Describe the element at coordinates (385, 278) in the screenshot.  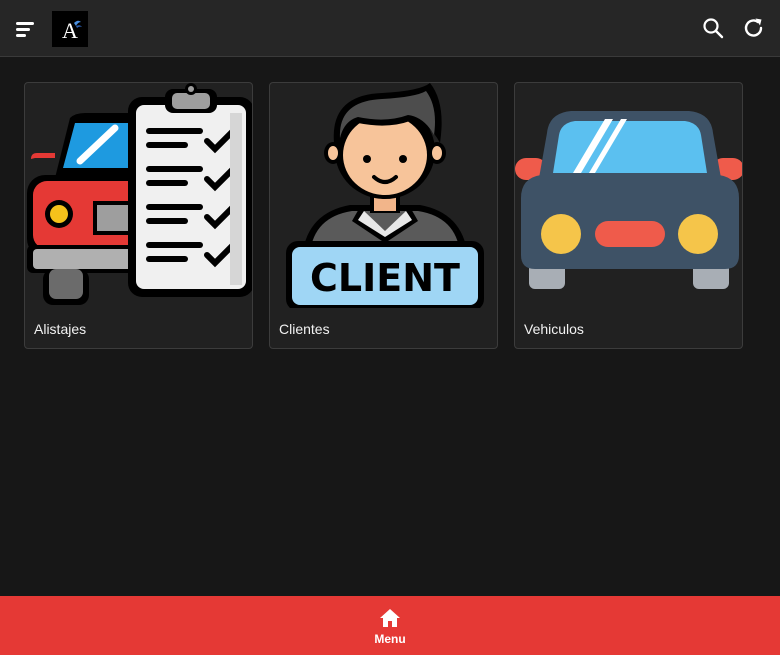
I see `client-sign-text: CLIENT` at that location.